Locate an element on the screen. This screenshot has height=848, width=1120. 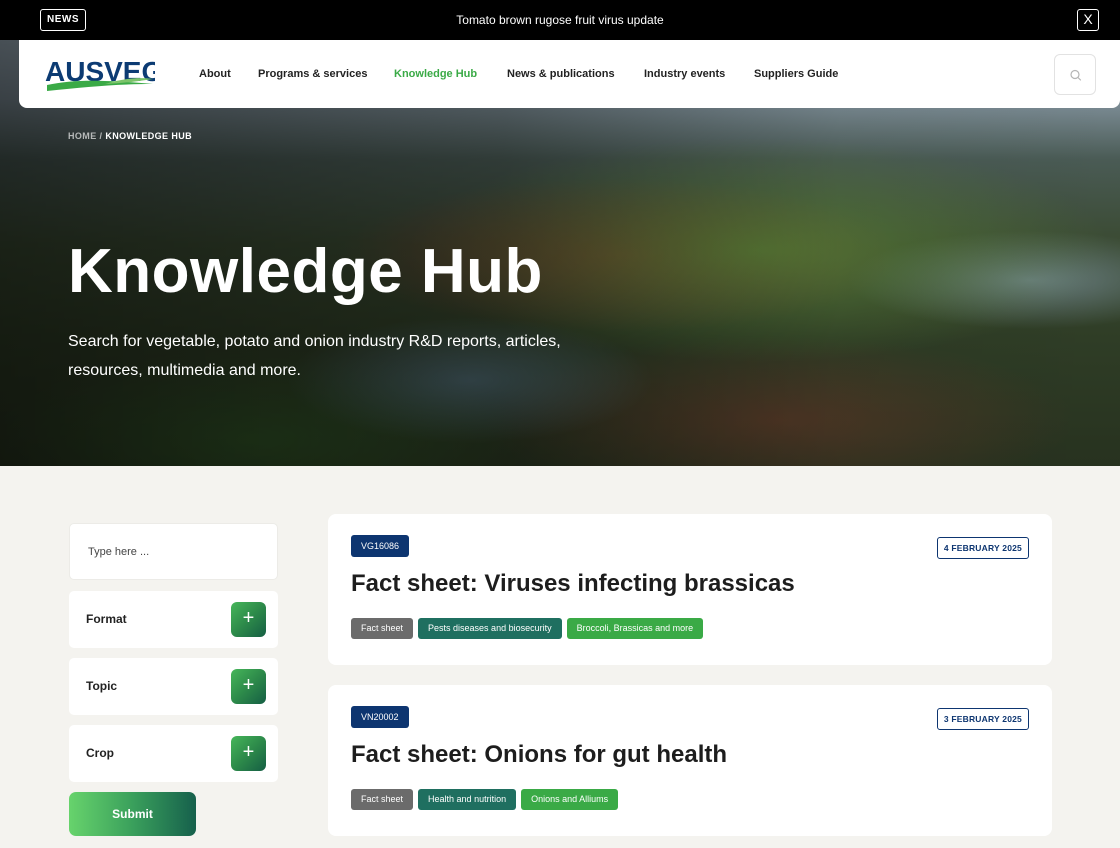
search-button is located at coordinates (1075, 74).